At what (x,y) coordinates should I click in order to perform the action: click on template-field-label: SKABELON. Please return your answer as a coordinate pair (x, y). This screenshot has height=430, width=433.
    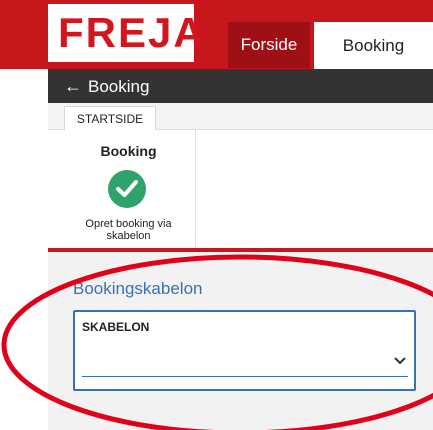
    Looking at the image, I should click on (116, 327).